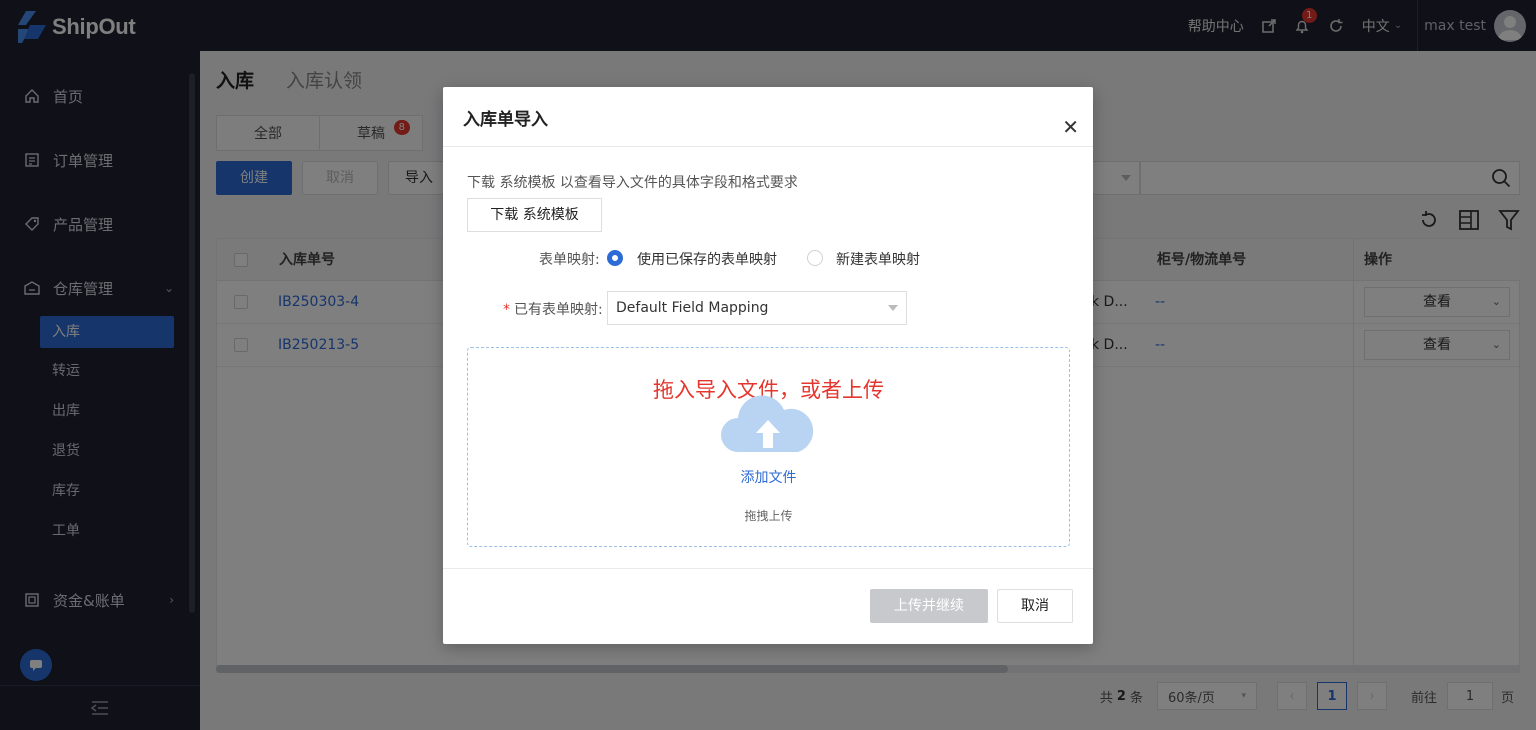 The width and height of the screenshot is (1536, 730). I want to click on add-file-link: 添加文件, so click(768, 477).